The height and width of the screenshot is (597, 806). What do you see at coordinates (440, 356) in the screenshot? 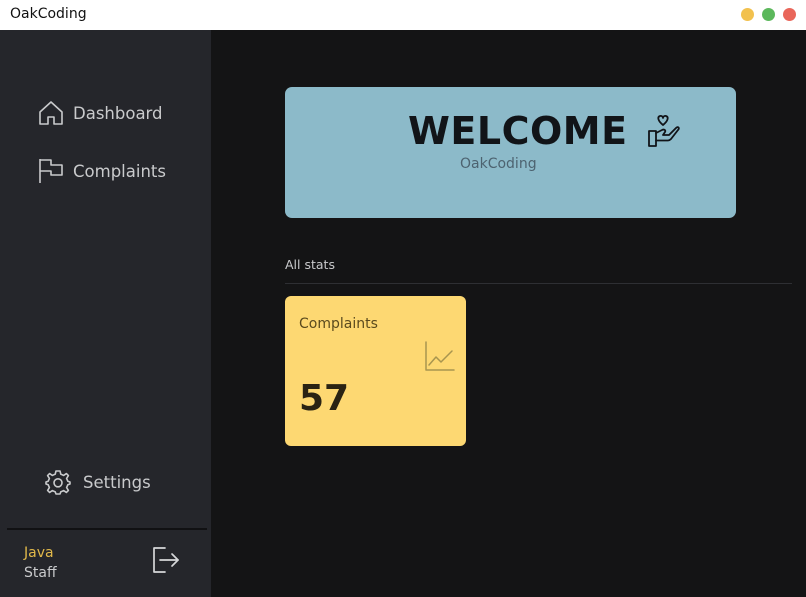
I see `chart-line-icon` at bounding box center [440, 356].